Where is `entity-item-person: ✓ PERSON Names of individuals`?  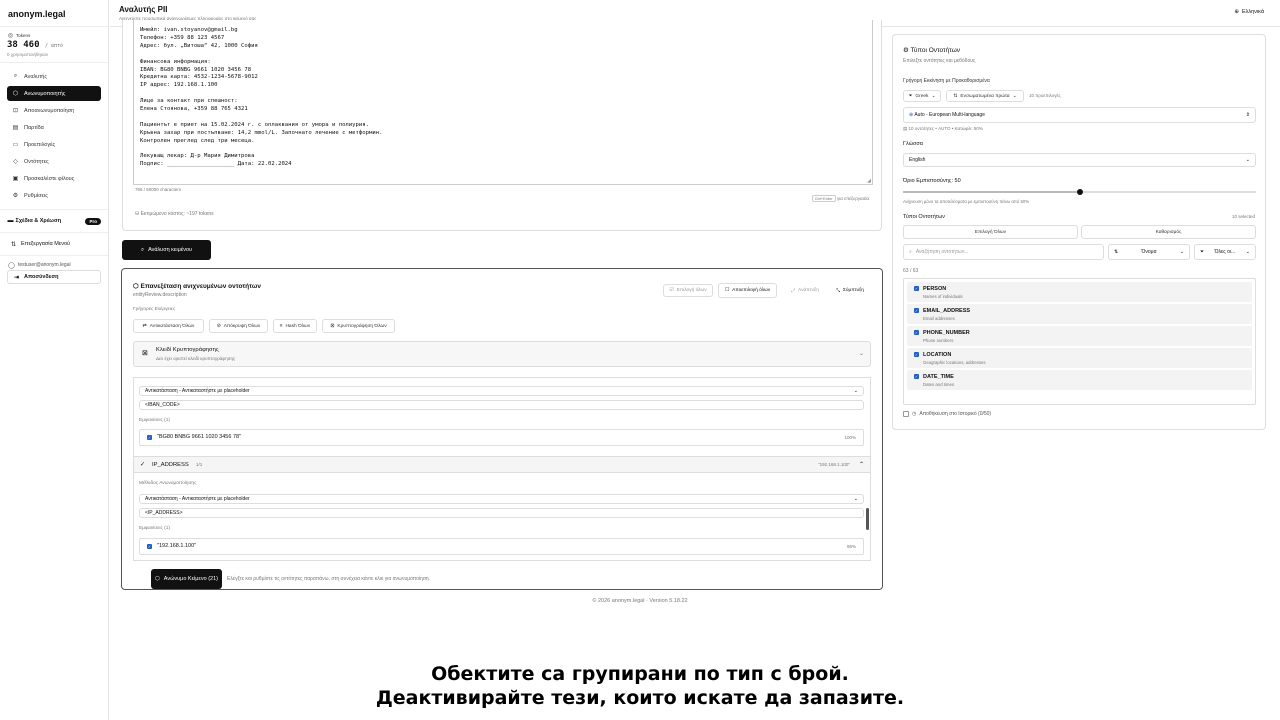 entity-item-person: ✓ PERSON Names of individuals is located at coordinates (1079, 292).